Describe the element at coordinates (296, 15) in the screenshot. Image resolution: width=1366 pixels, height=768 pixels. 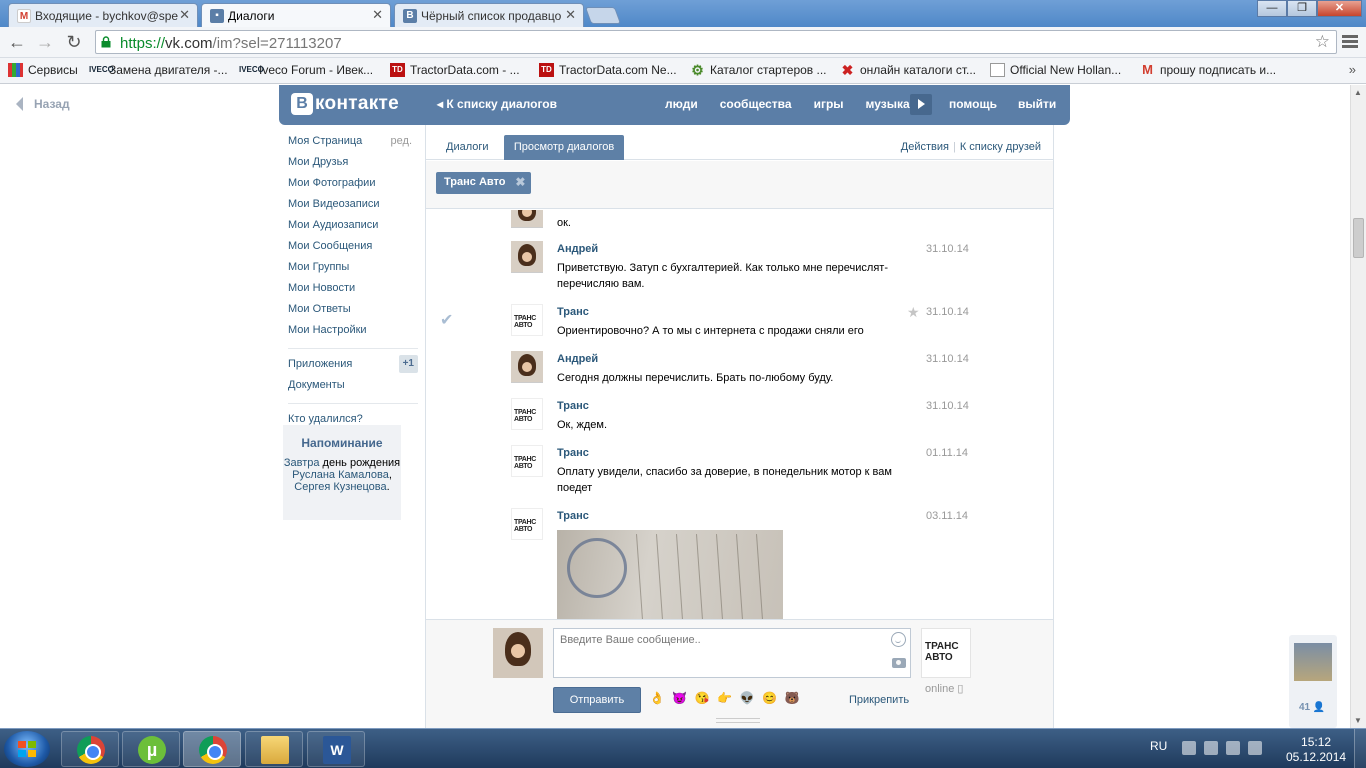
I see `tab-dialogs: ▪ Диалоги ✕` at that location.